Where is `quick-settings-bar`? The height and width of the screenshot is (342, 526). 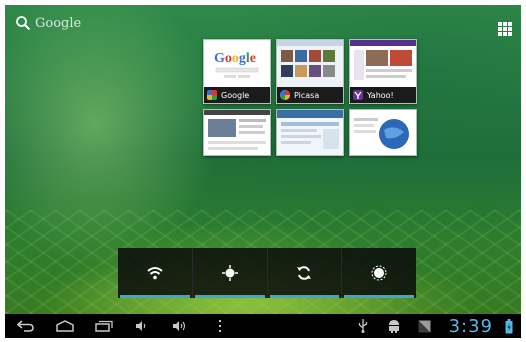
quick-settings-bar is located at coordinates (267, 273).